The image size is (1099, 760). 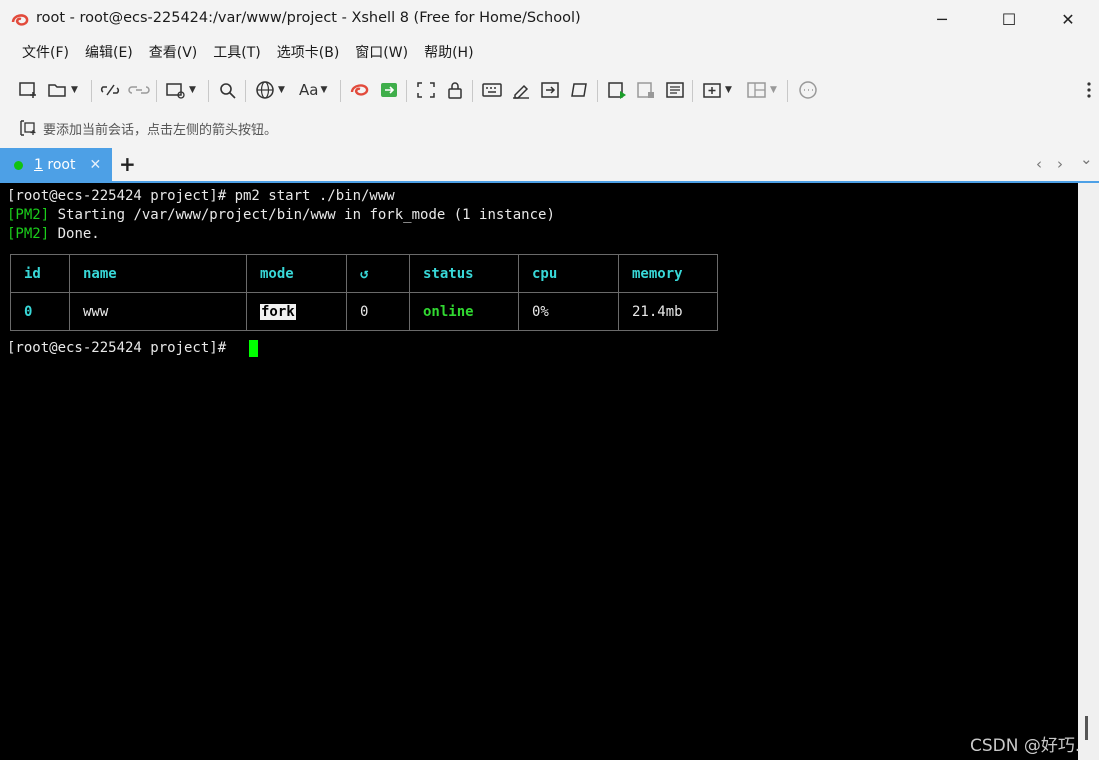 What do you see at coordinates (1089, 90) in the screenshot?
I see `more-options-icon` at bounding box center [1089, 90].